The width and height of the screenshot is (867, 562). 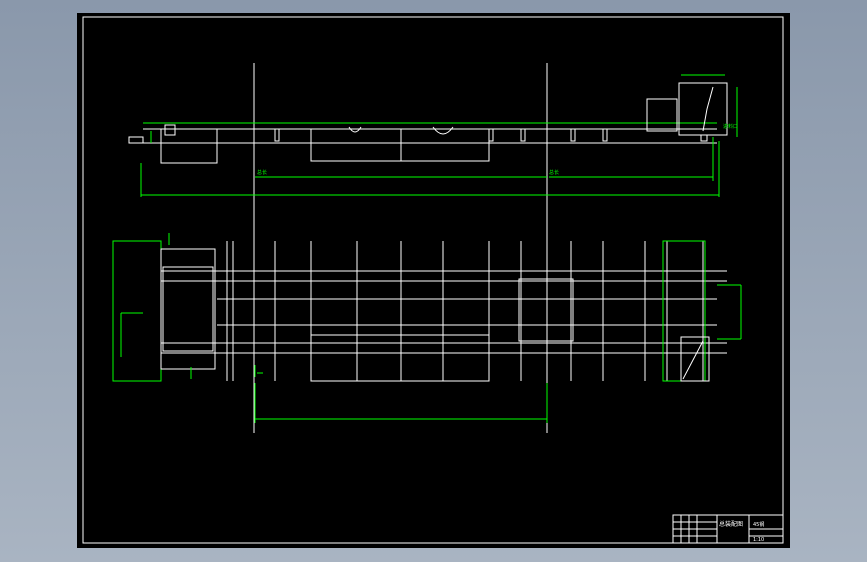 I want to click on front-left-note: 总长, so click(x=262, y=172).